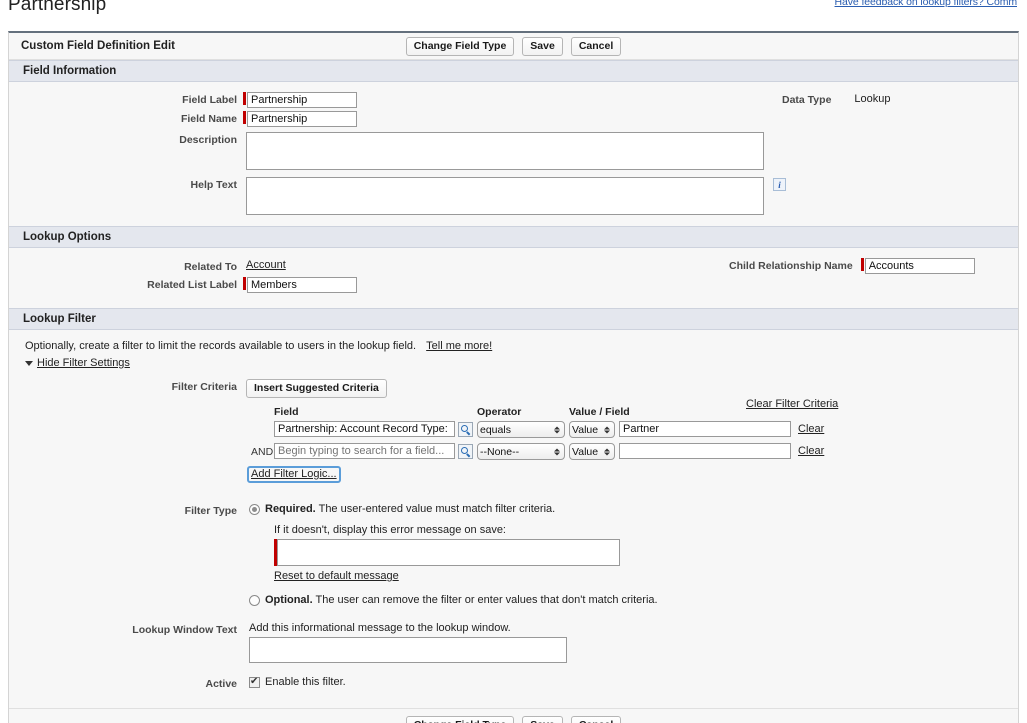 Image resolution: width=1027 pixels, height=723 pixels. I want to click on filter-row-1-value-input, so click(705, 429).